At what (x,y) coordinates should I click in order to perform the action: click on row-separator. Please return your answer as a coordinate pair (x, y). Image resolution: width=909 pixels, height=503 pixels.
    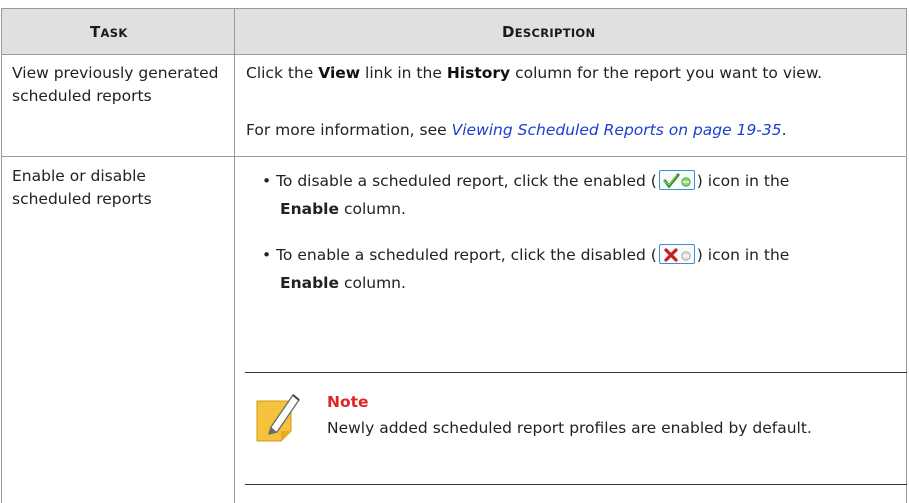
    Looking at the image, I should click on (454, 156).